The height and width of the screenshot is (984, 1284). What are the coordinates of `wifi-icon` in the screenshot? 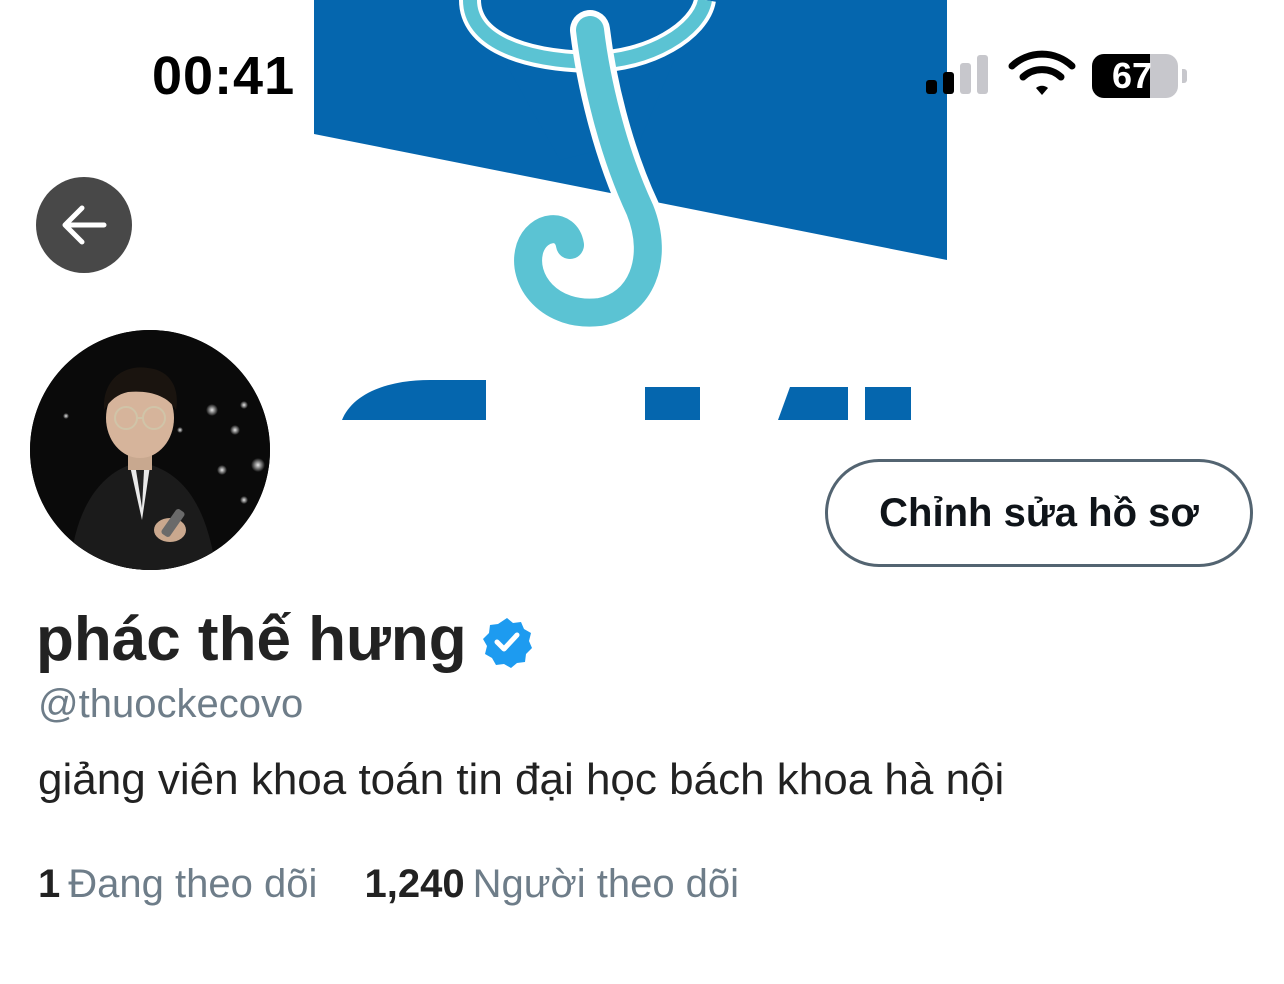 It's located at (1042, 72).